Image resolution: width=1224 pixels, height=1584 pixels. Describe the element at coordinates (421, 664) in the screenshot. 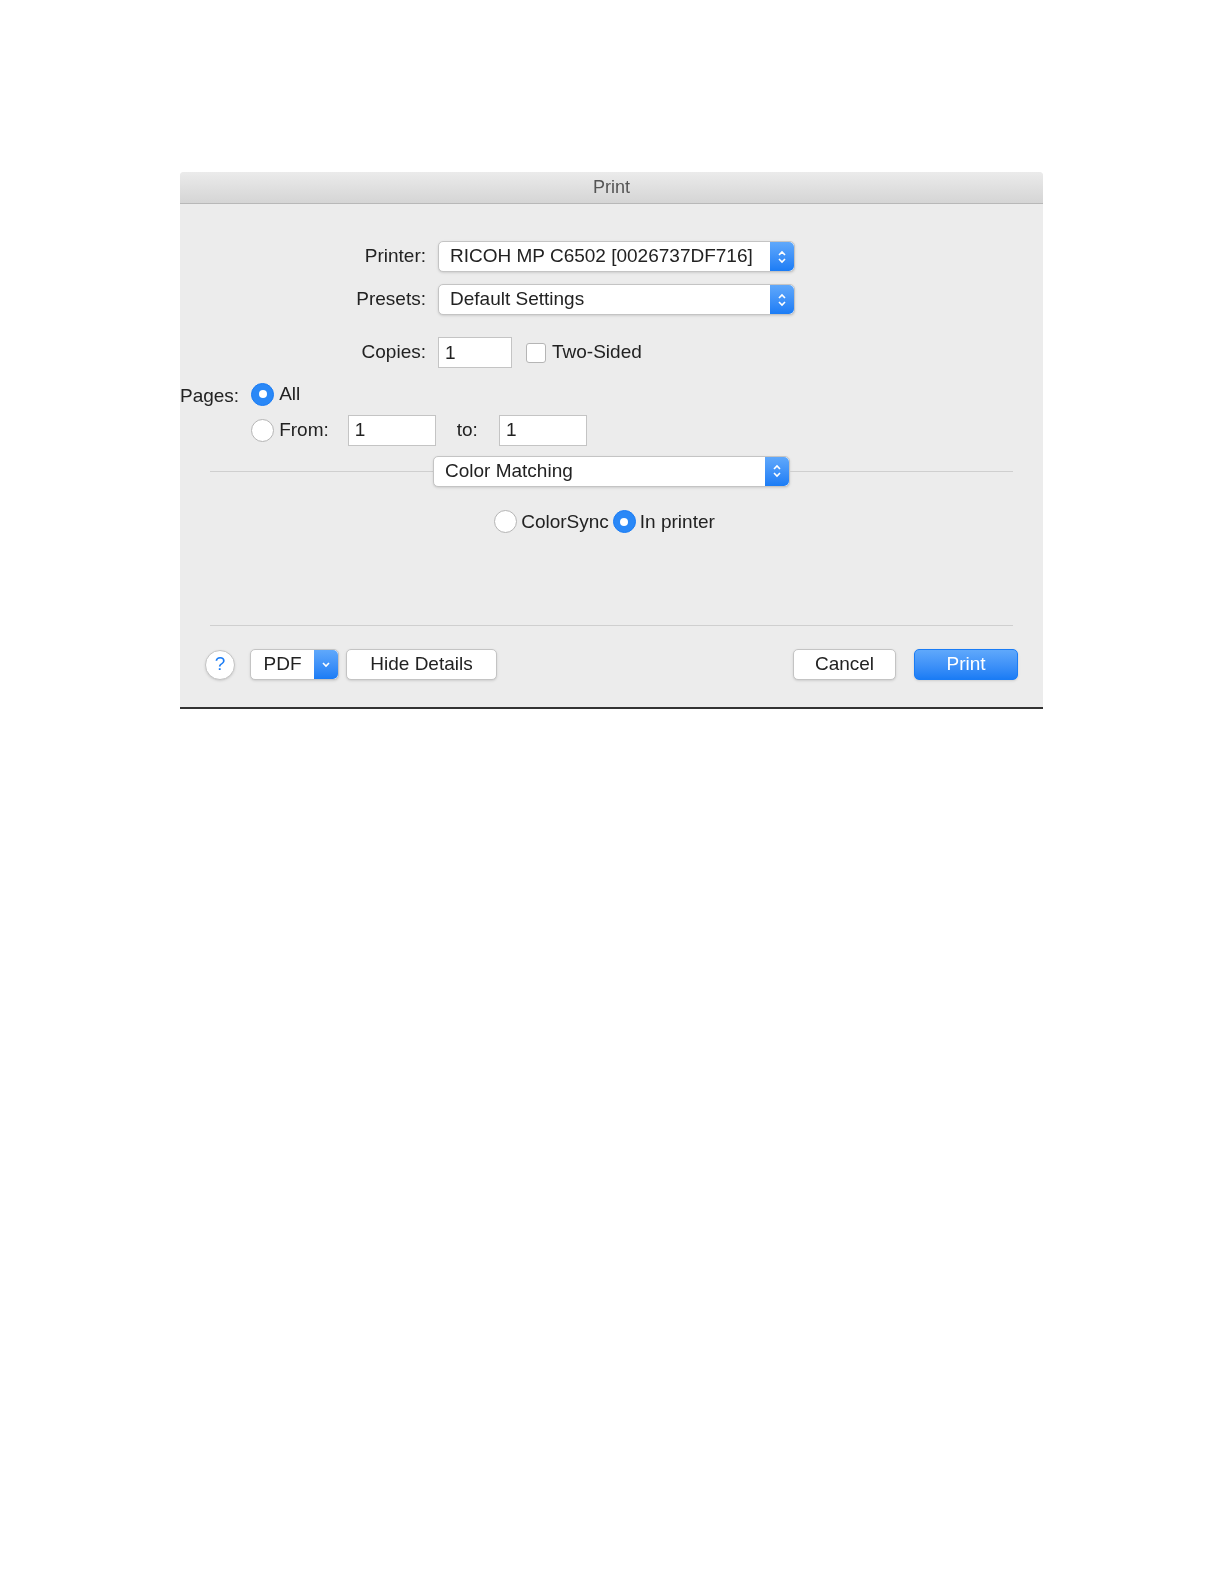

I see `hide-details-button: Hide Details` at that location.